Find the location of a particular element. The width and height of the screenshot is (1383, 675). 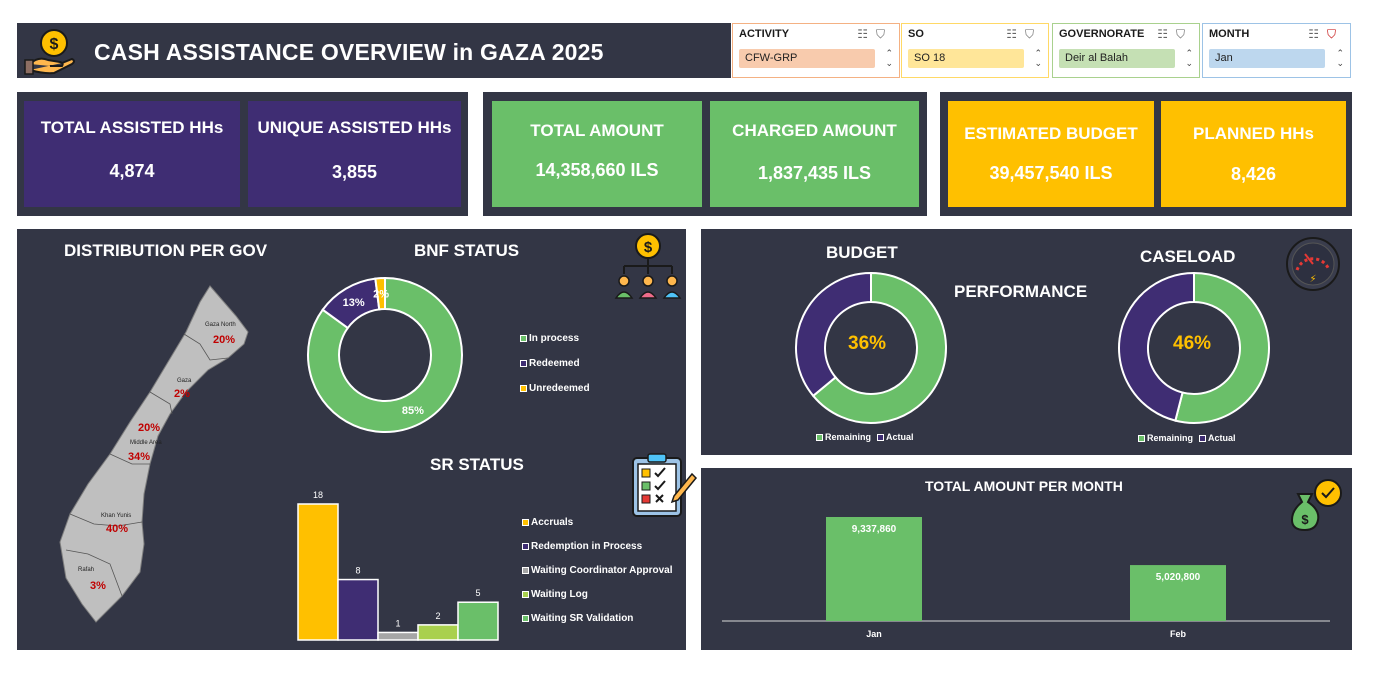

total-amount-label: TOTAL AMOUNT is located at coordinates (597, 130).